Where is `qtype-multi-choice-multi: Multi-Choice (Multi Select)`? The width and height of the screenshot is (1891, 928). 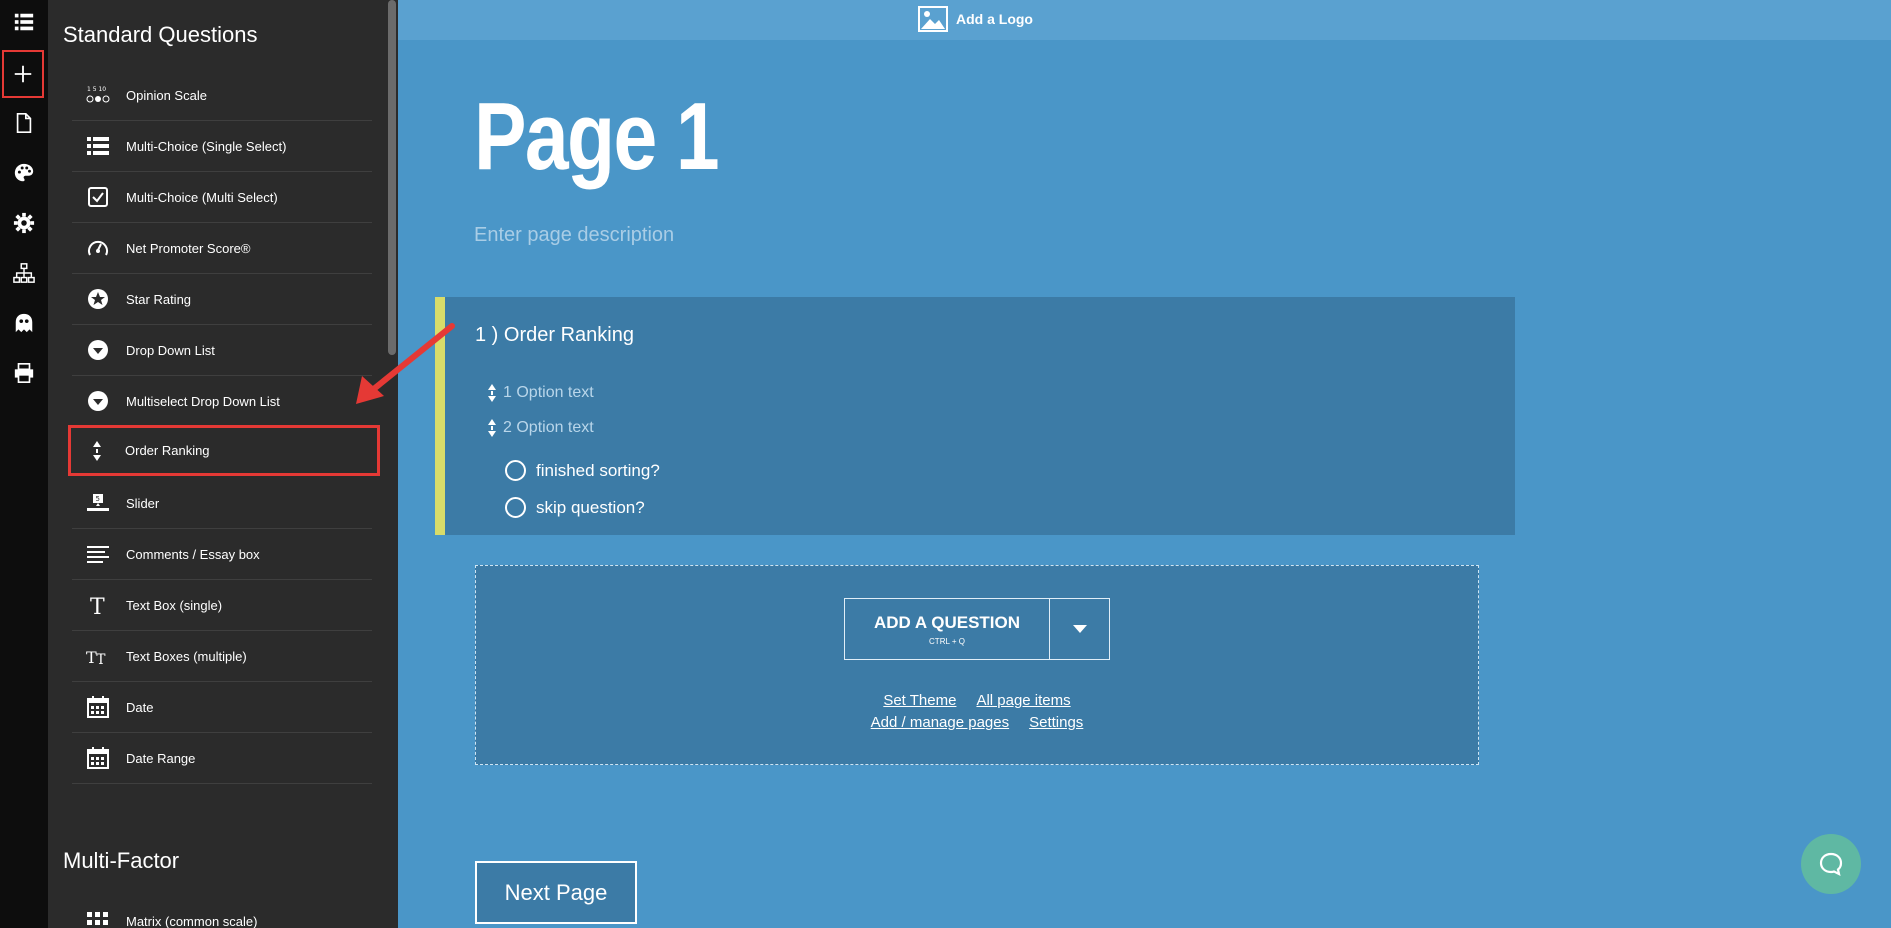 qtype-multi-choice-multi: Multi-Choice (Multi Select) is located at coordinates (222, 197).